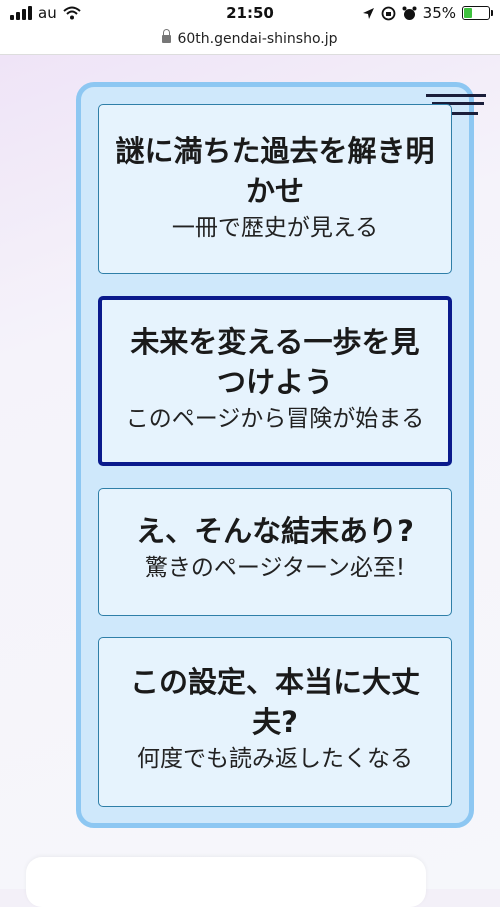 This screenshot has height=907, width=500. What do you see at coordinates (409, 13) in the screenshot?
I see `alarm-icon` at bounding box center [409, 13].